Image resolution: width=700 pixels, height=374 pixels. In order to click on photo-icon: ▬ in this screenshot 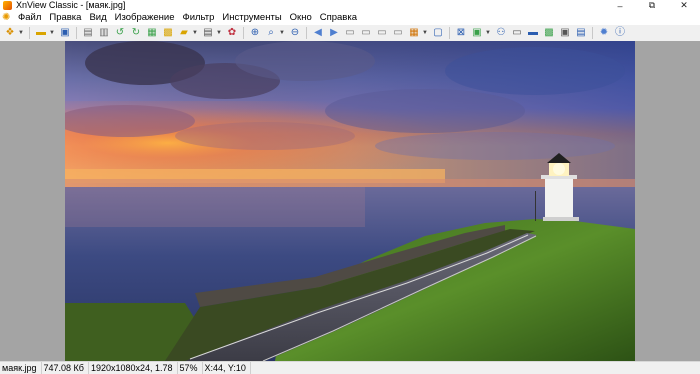, I will do `click(533, 33)`.